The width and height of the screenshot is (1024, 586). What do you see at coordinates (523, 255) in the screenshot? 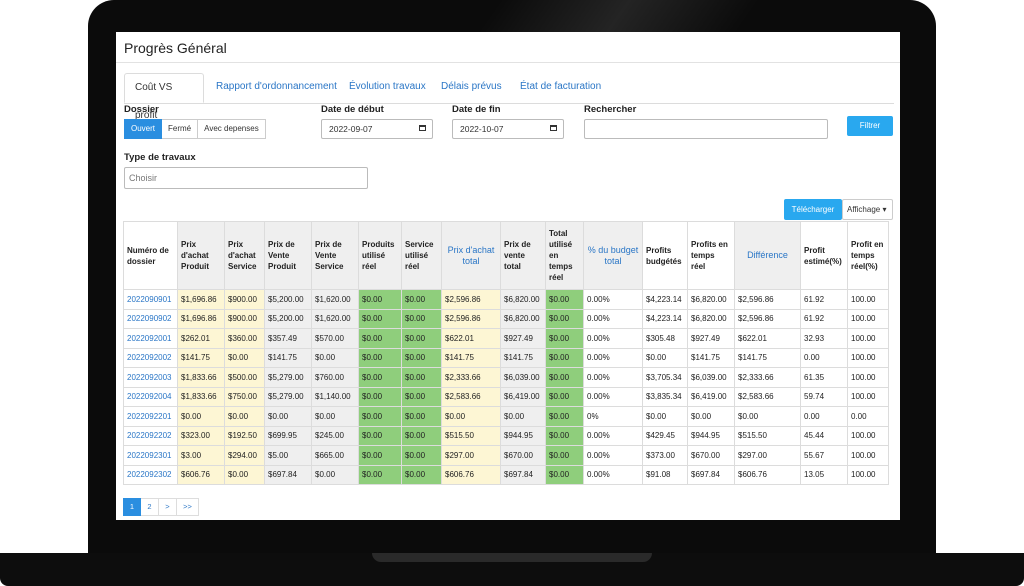
I see `table-header: Prix de vente total` at bounding box center [523, 255].